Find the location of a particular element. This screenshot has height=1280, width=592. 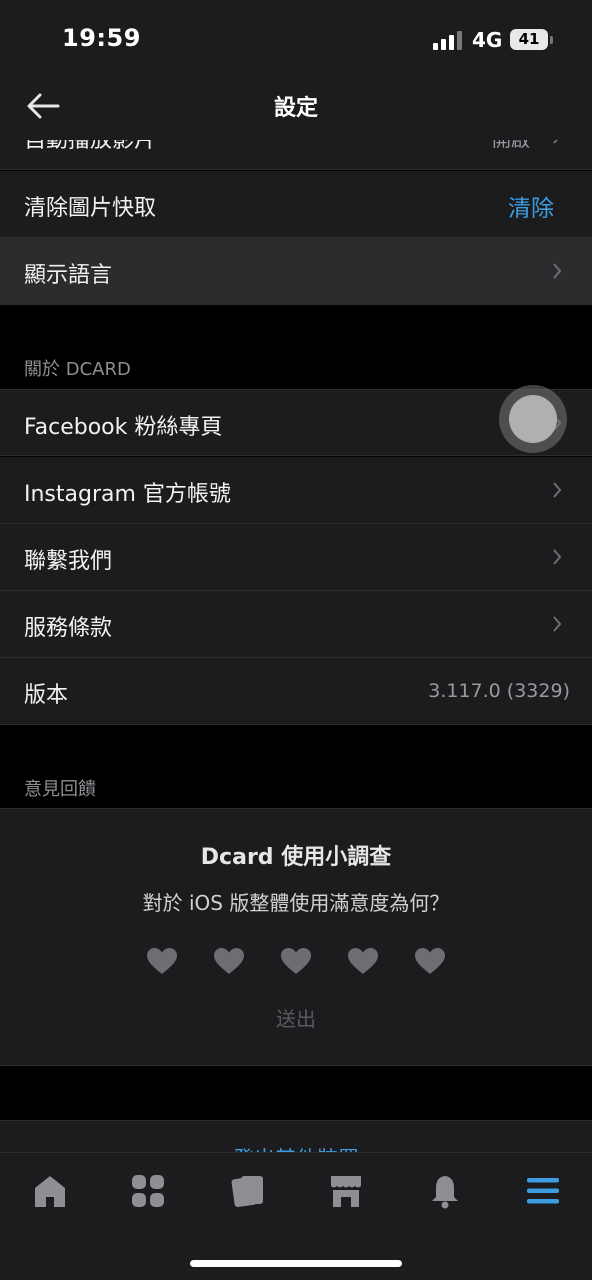

settings-row-label: 聯繫我們 is located at coordinates (68, 561).